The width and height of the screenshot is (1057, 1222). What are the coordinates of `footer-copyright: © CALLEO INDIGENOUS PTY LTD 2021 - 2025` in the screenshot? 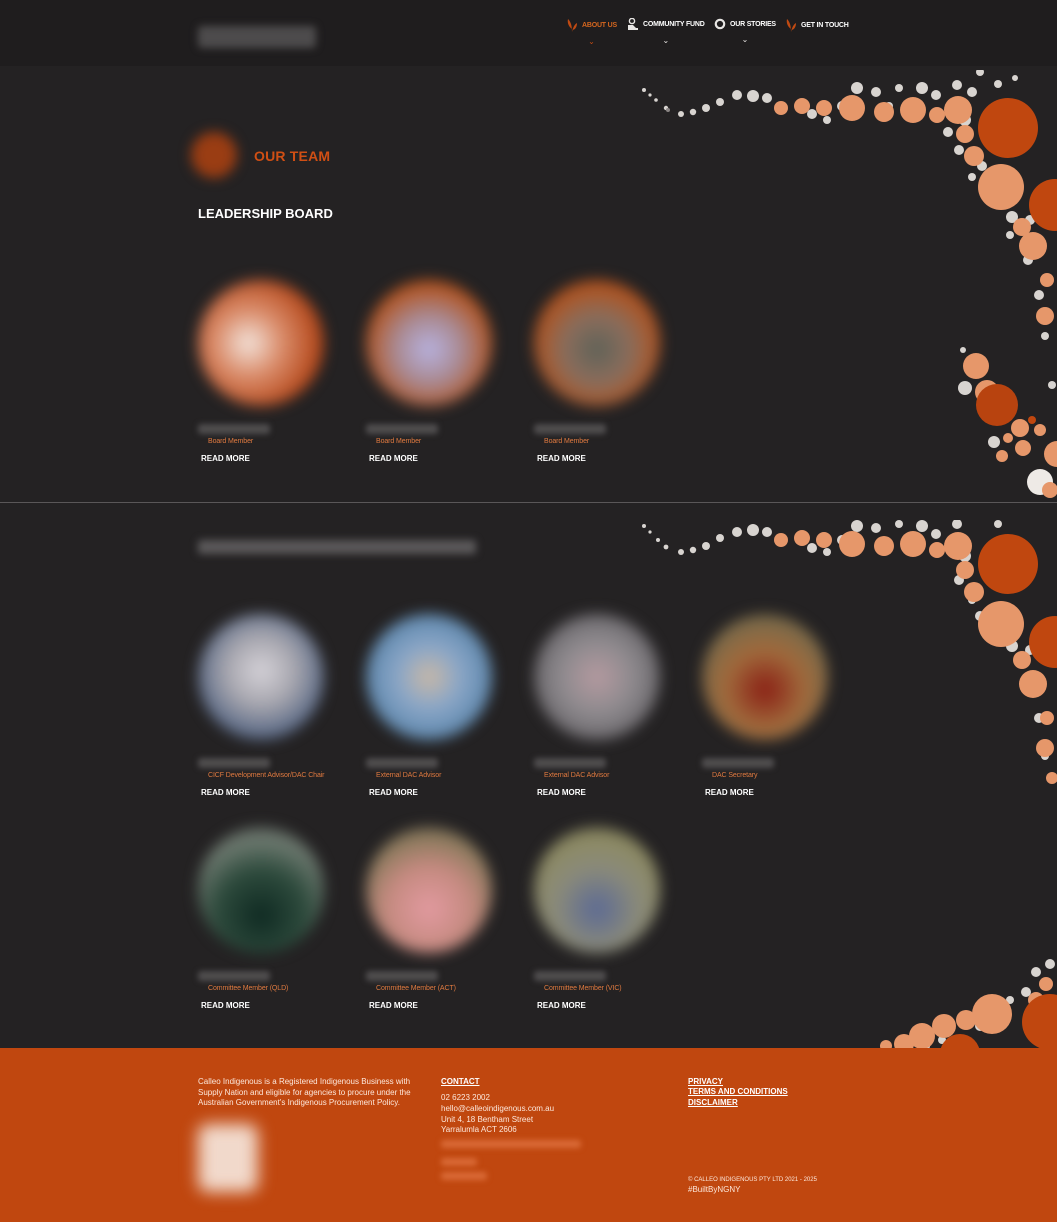 It's located at (752, 1180).